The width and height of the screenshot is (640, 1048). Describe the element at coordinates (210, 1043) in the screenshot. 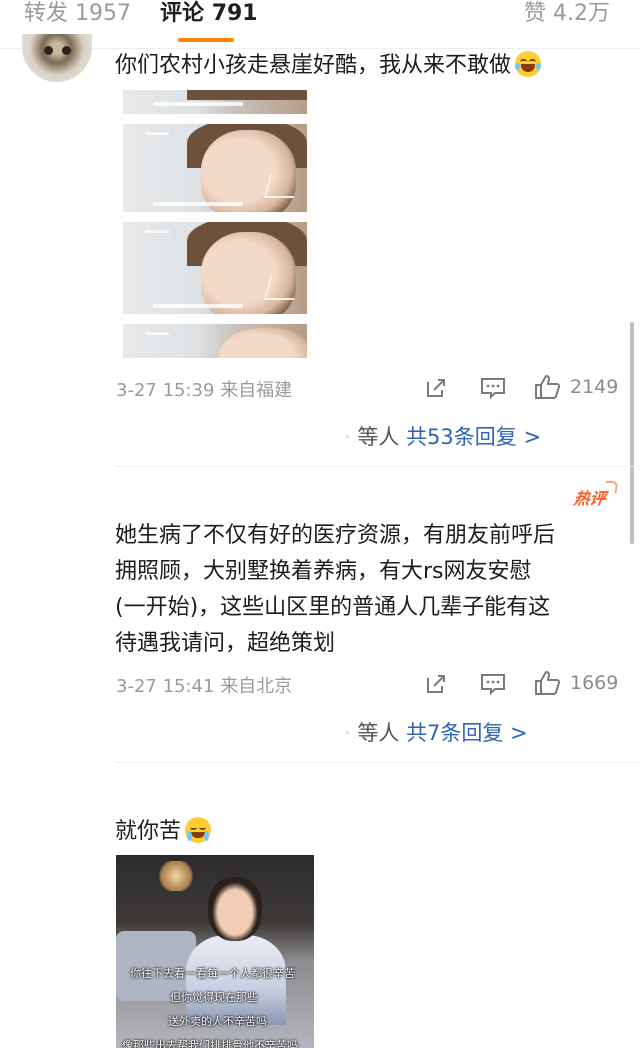

I see `image-subtitle: 像那些出去帮我们排排骨他不辛苦吗` at that location.